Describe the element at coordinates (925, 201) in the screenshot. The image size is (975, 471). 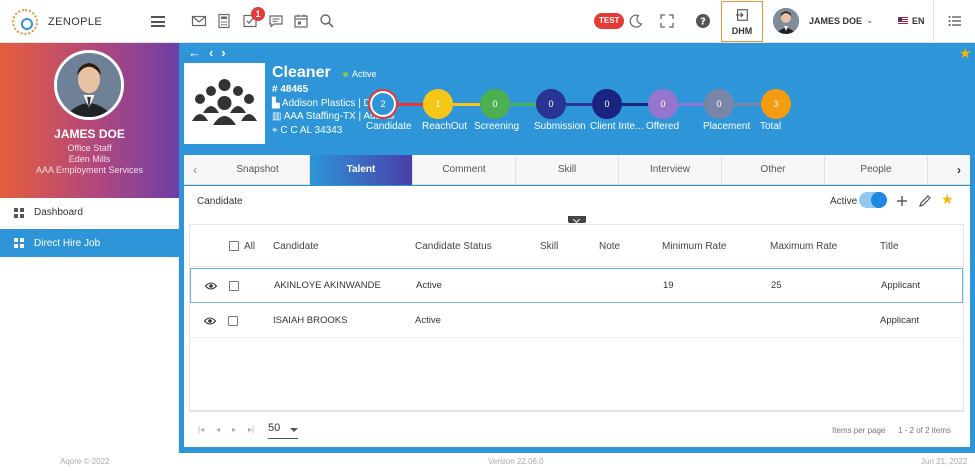
I see `edit-icon` at that location.